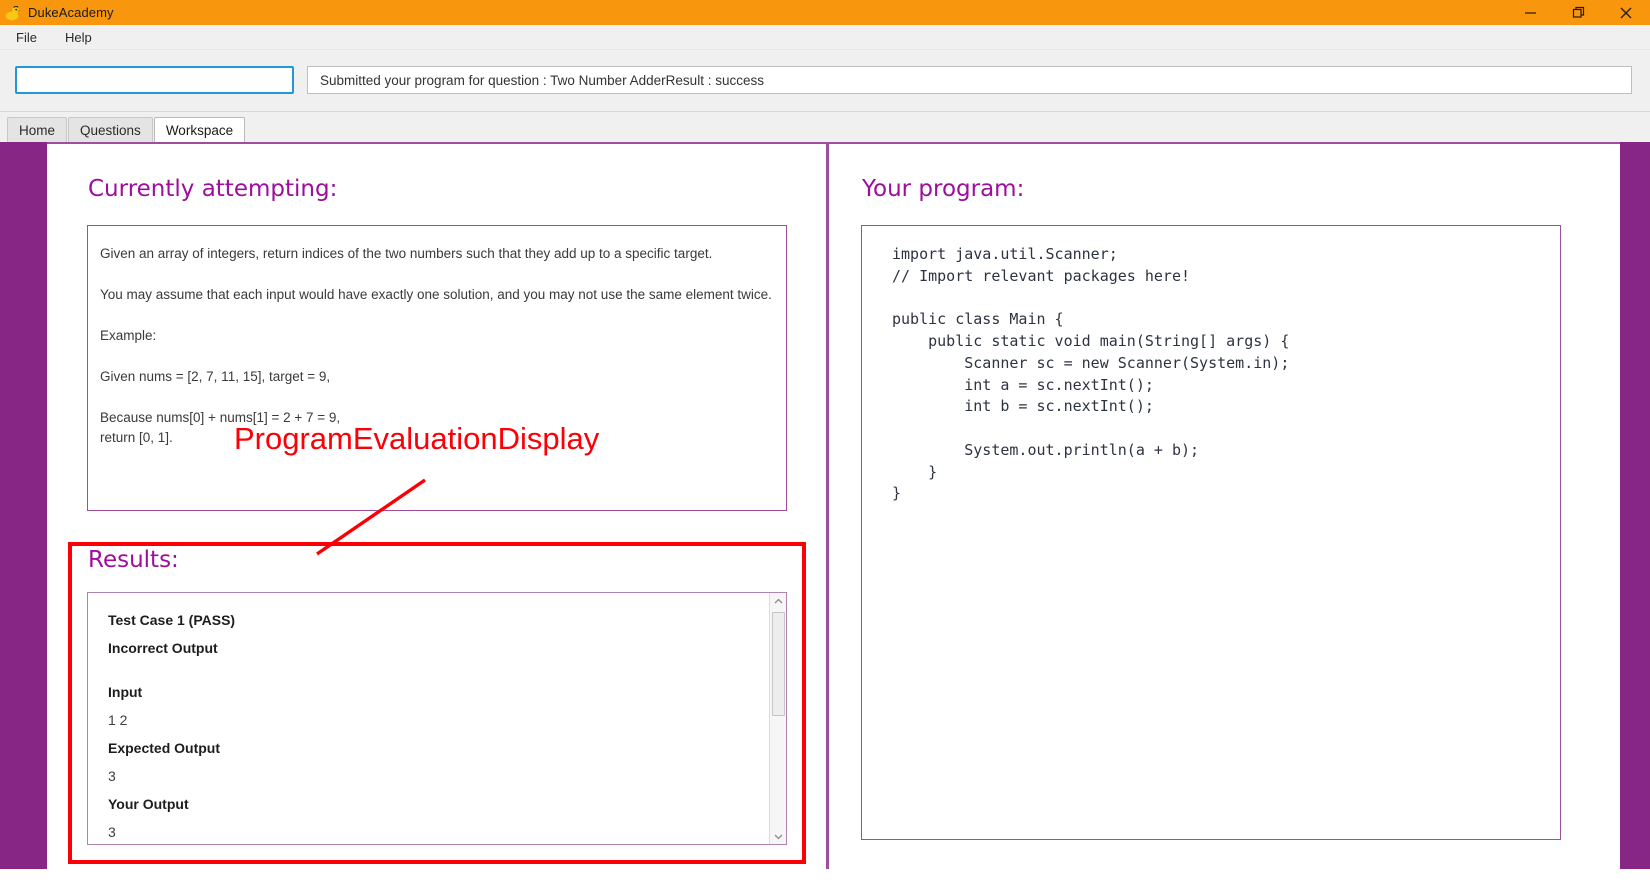 The height and width of the screenshot is (885, 1650). What do you see at coordinates (71, 12) in the screenshot?
I see `window-title: DukeAcademy` at bounding box center [71, 12].